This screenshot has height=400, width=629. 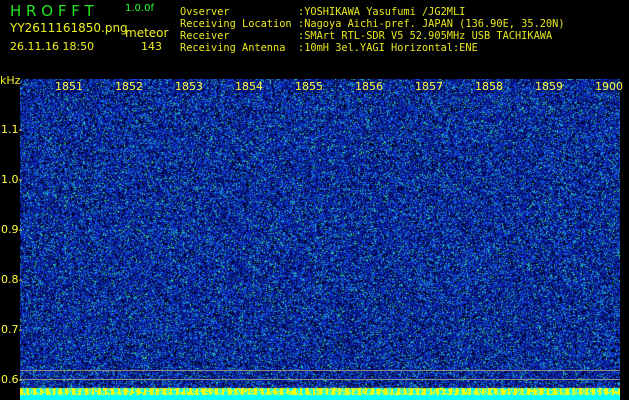 What do you see at coordinates (52, 11) in the screenshot?
I see `app-logo: H R O F F T` at bounding box center [52, 11].